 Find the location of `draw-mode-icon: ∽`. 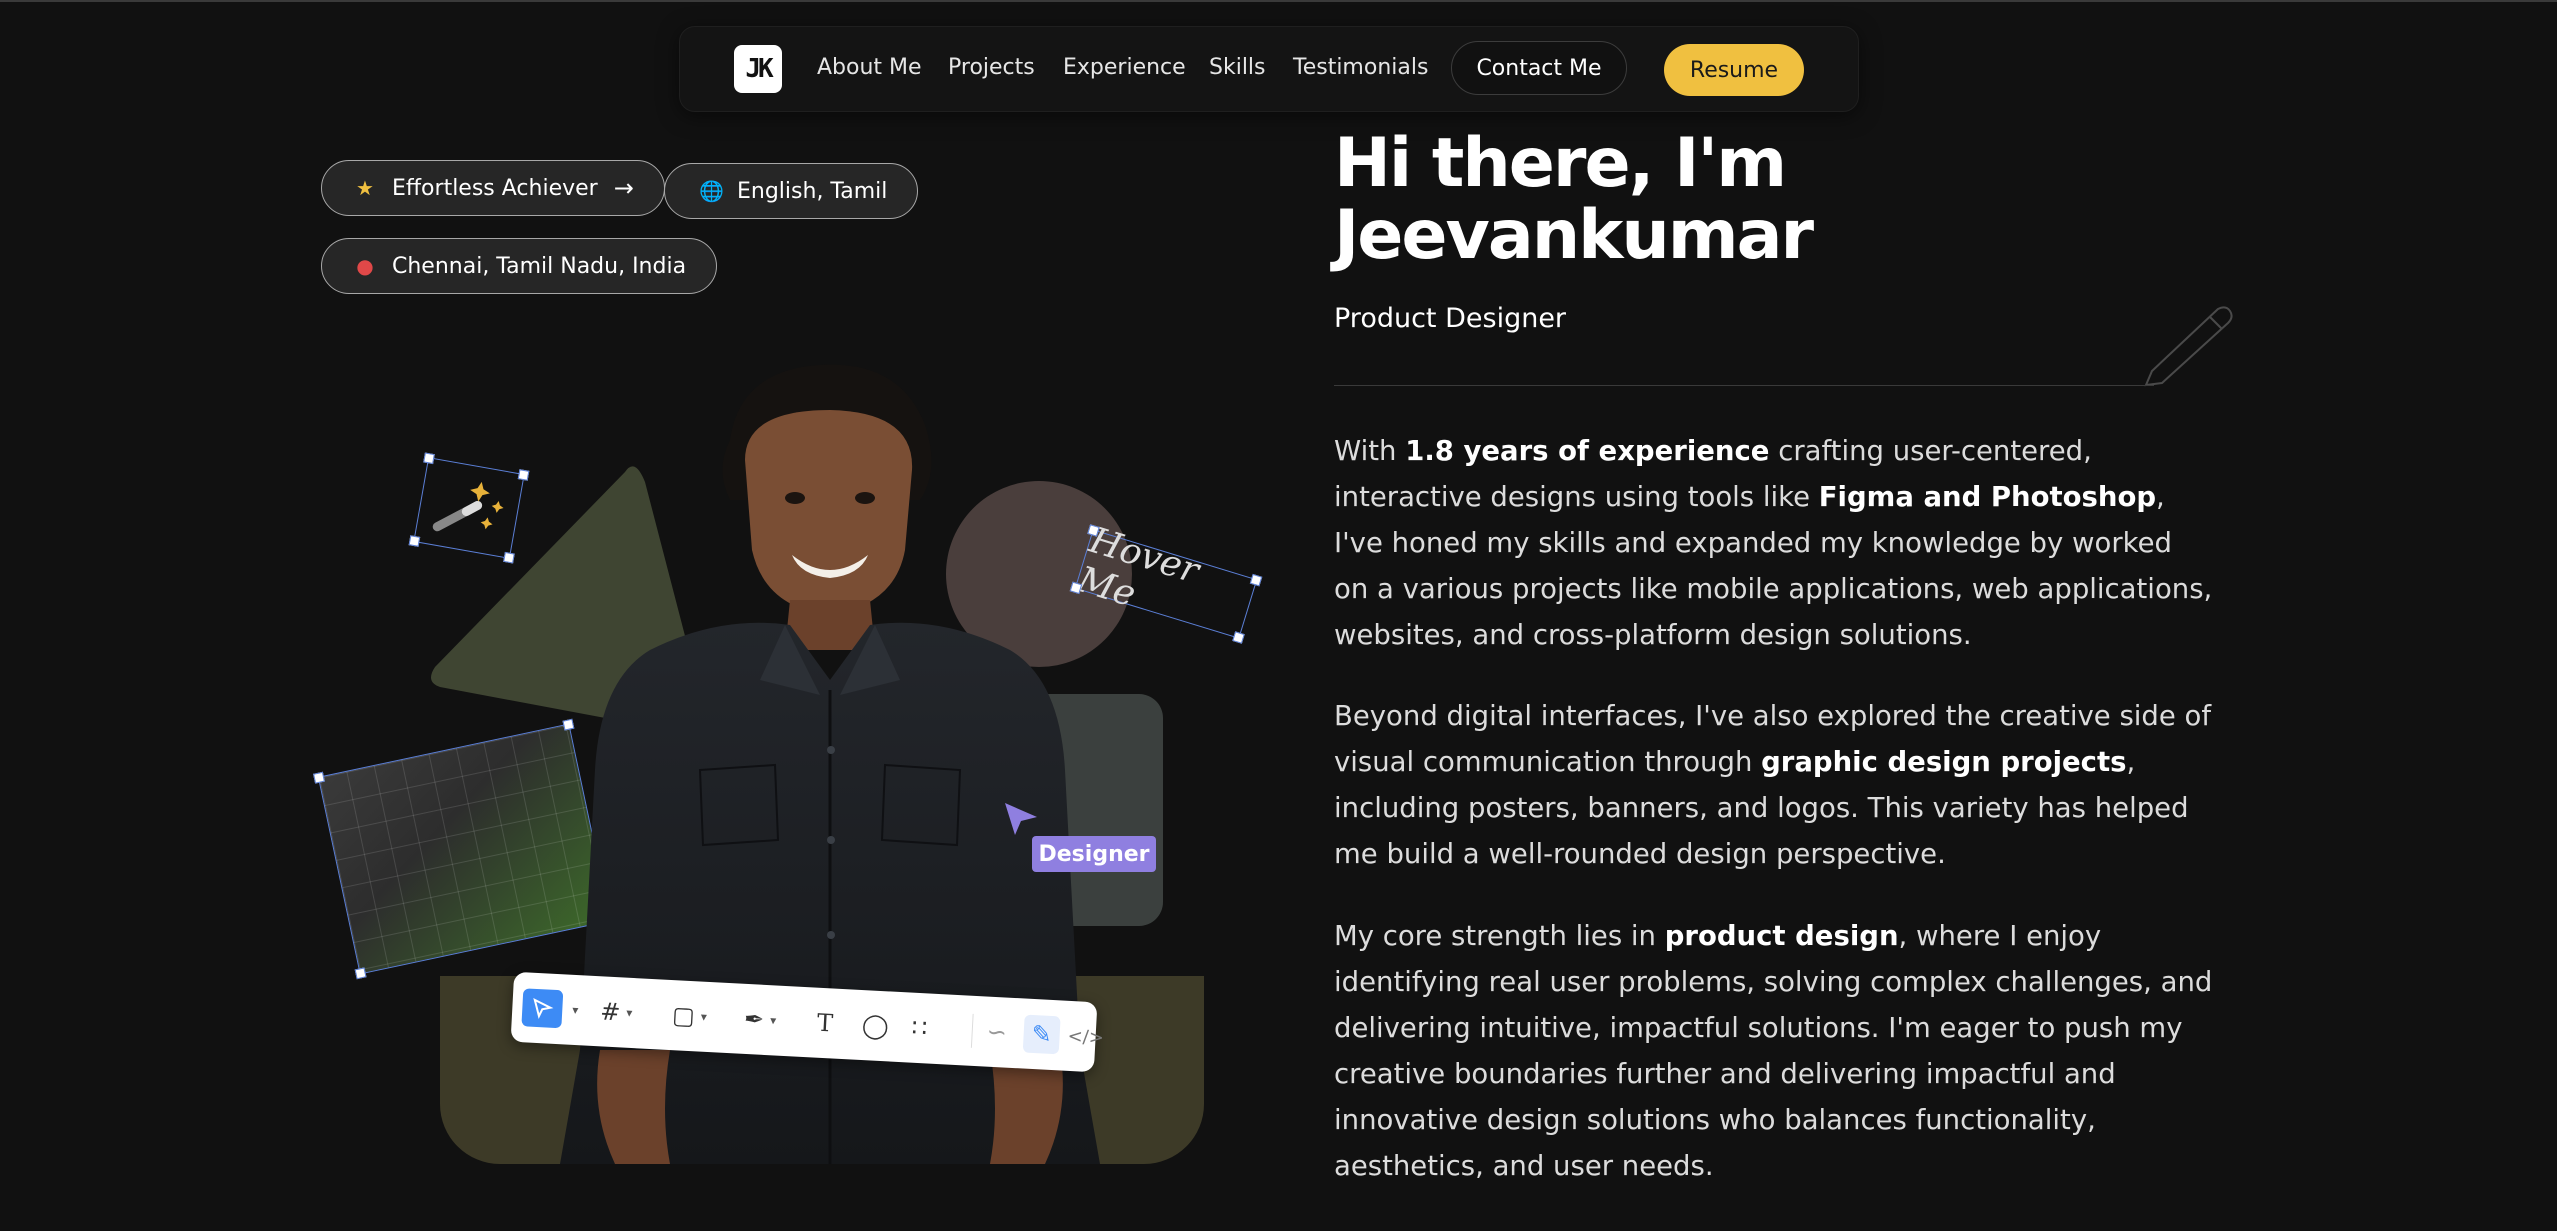

draw-mode-icon: ∽ is located at coordinates (997, 1032).